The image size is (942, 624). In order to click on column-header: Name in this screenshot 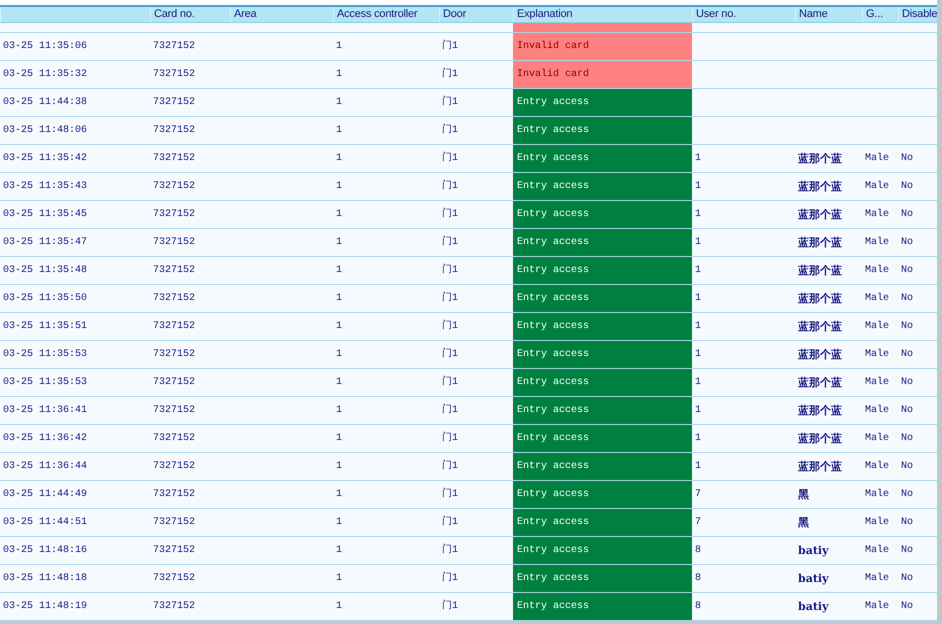, I will do `click(828, 14)`.